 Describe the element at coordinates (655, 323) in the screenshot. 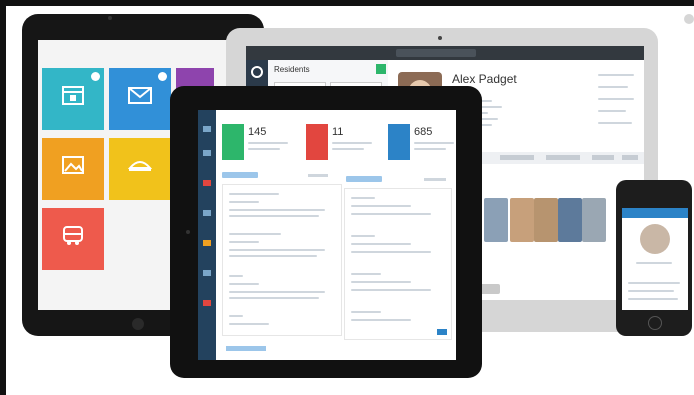

I see `phone-home-button` at that location.